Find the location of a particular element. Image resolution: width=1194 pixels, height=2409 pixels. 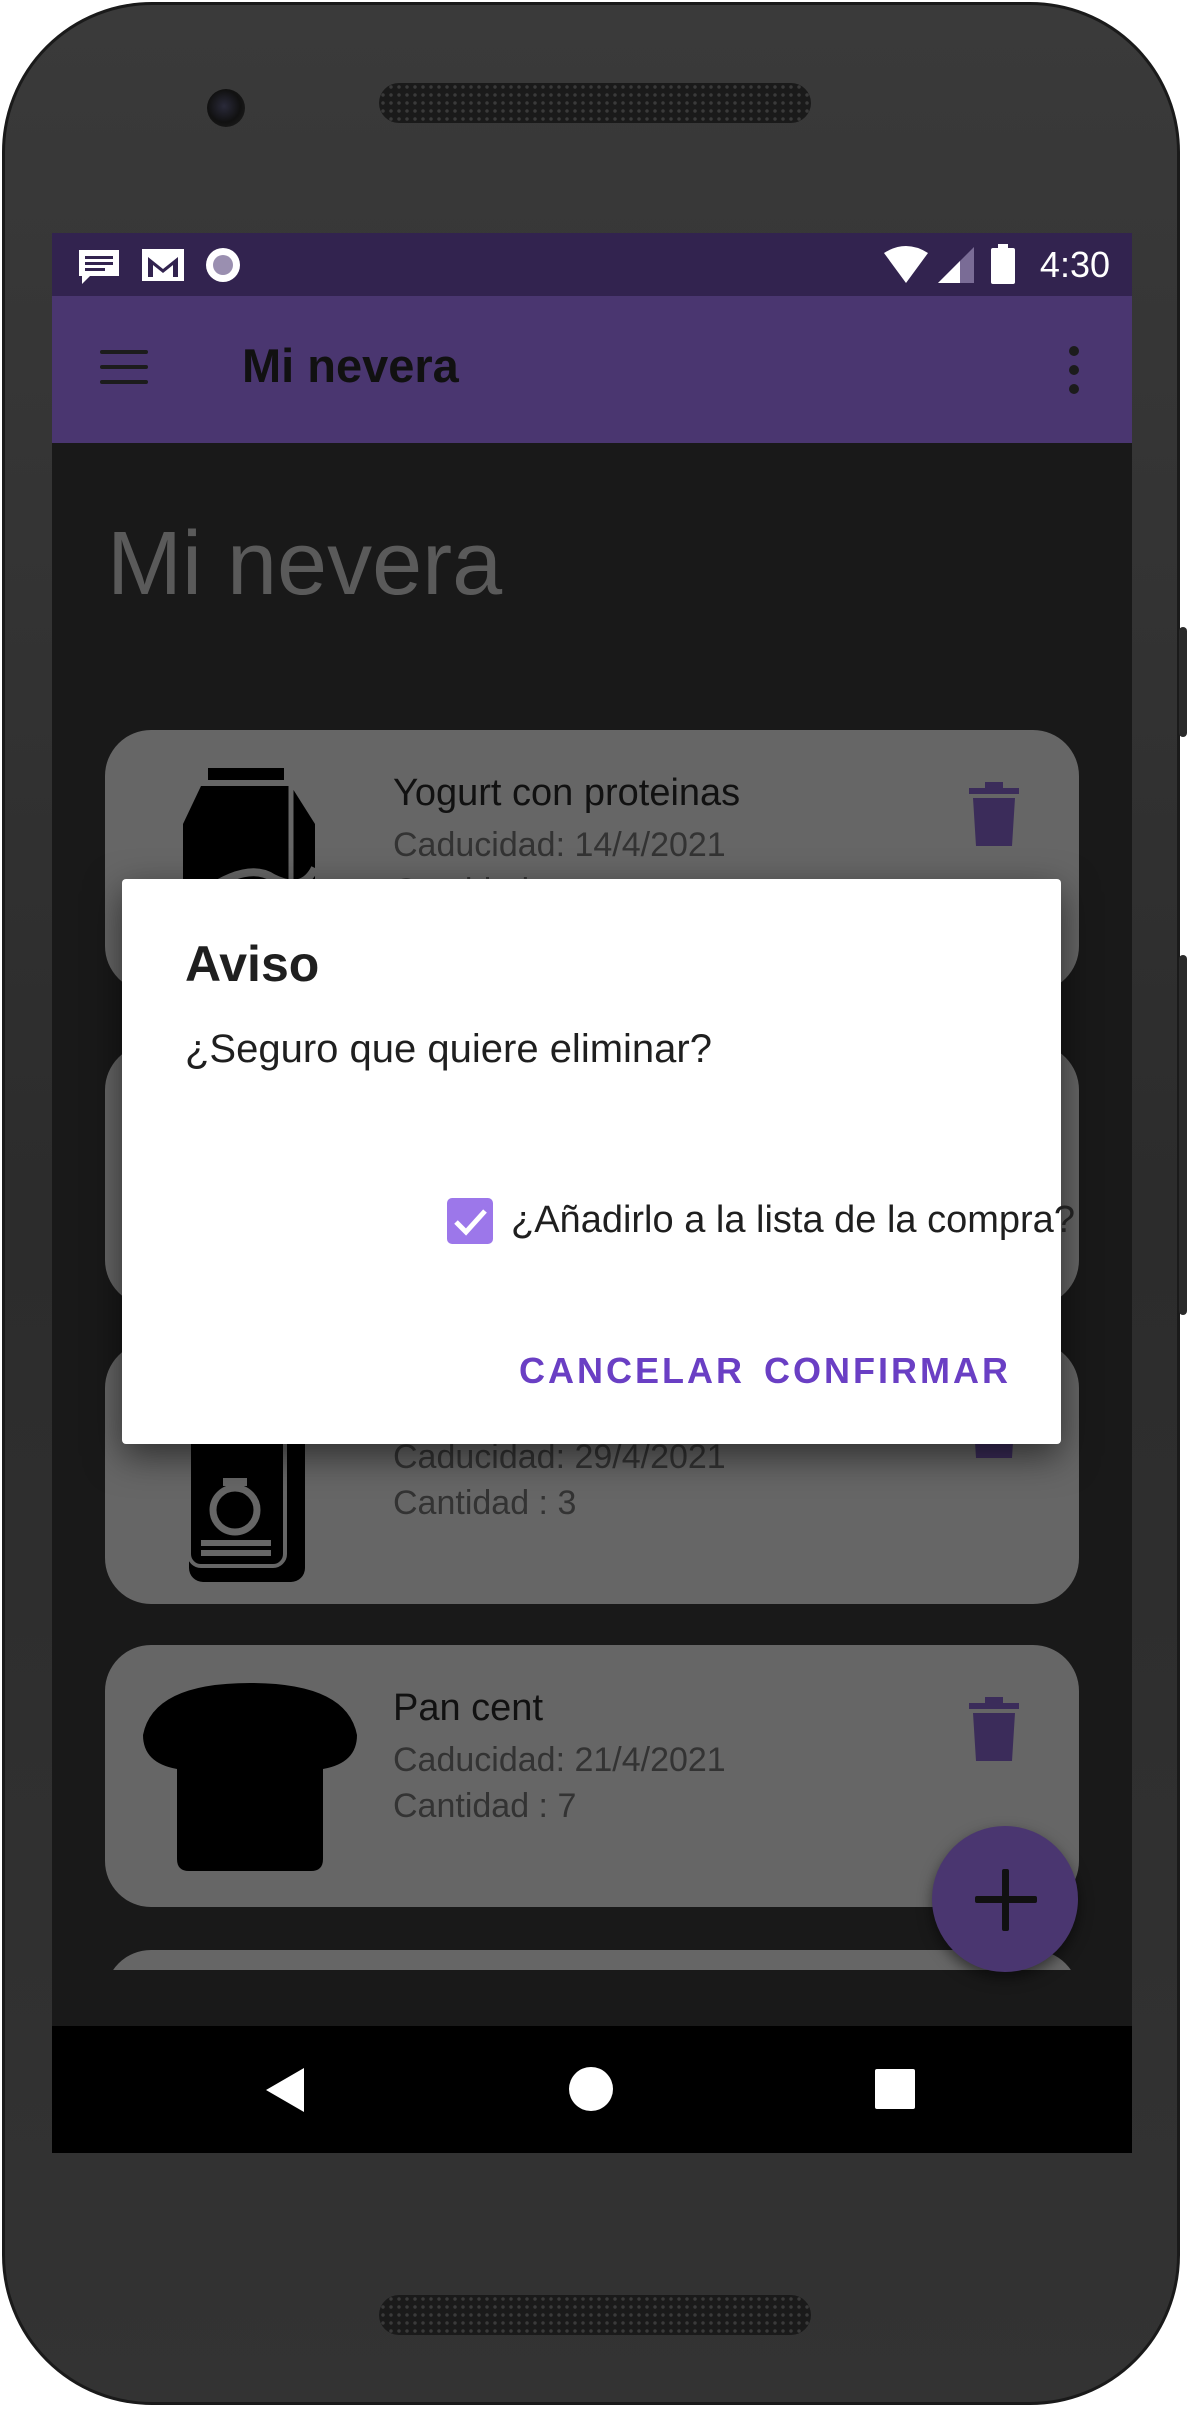

dialog-message: ¿Seguro que quiere eliminar? is located at coordinates (448, 1049).